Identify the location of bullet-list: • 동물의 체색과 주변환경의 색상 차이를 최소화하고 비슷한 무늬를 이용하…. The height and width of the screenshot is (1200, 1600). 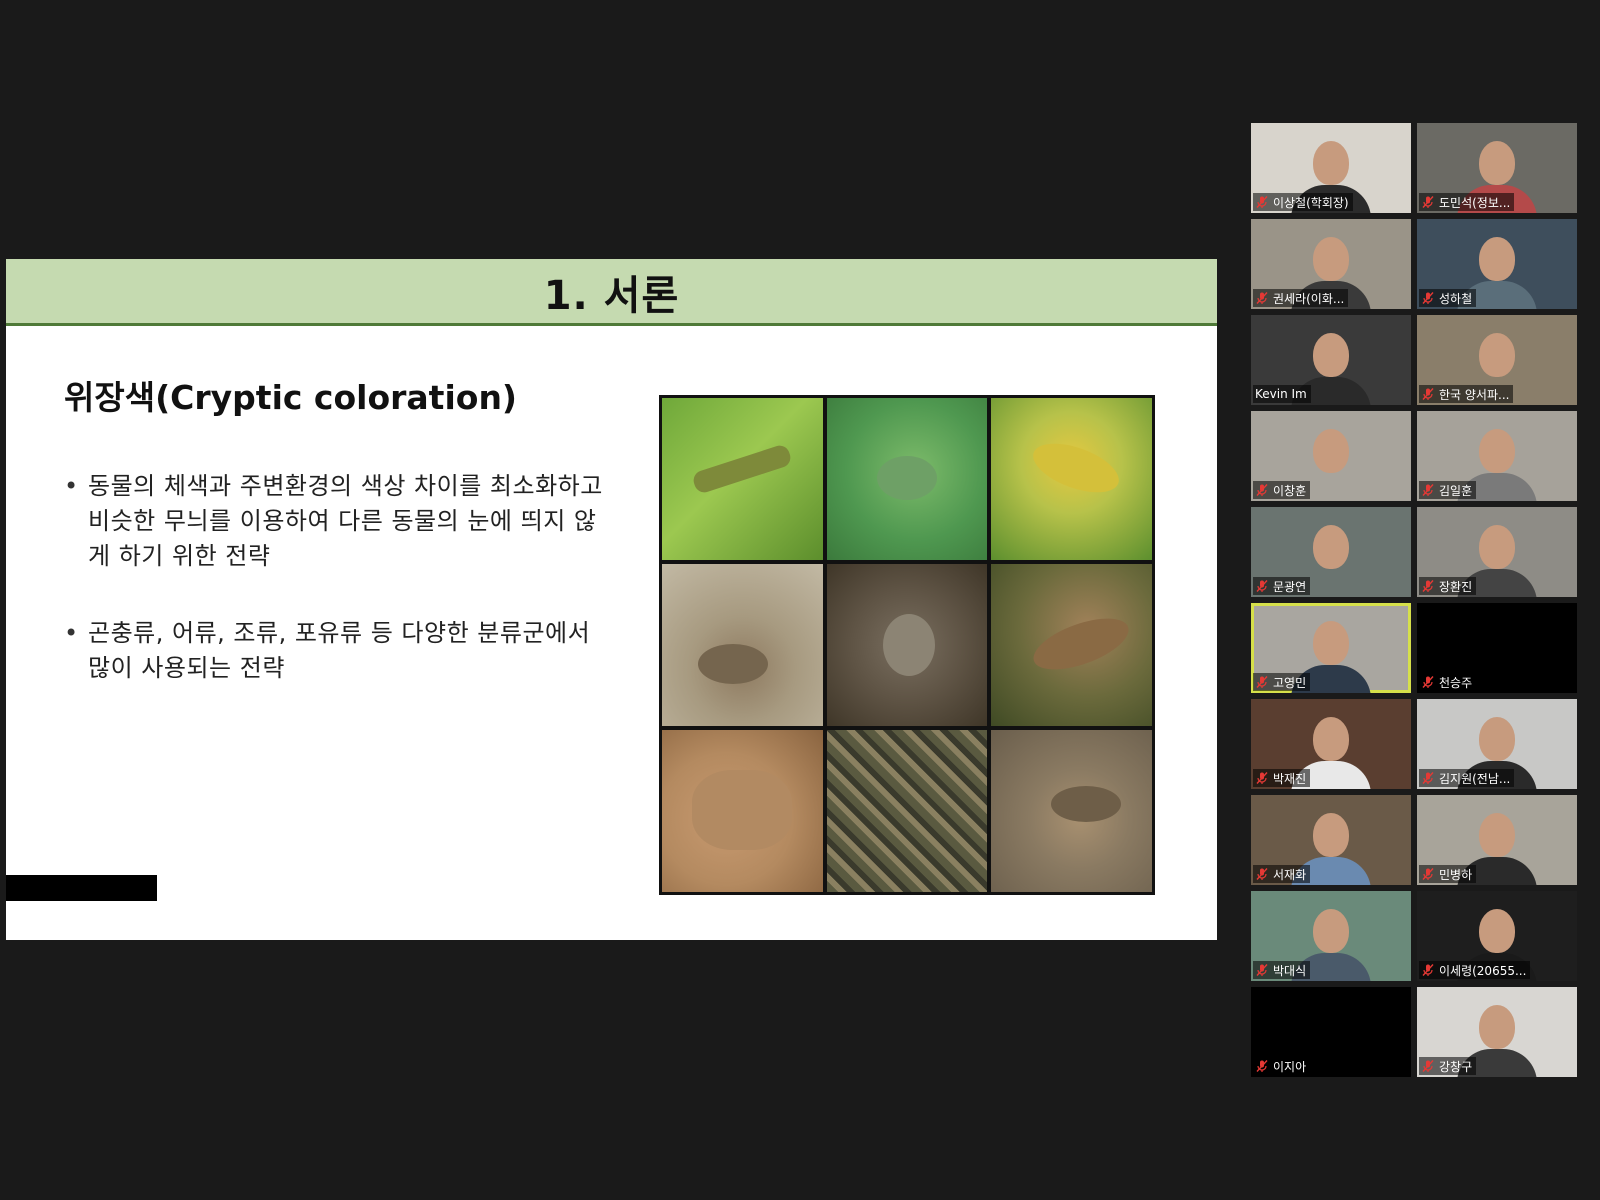
(334, 598).